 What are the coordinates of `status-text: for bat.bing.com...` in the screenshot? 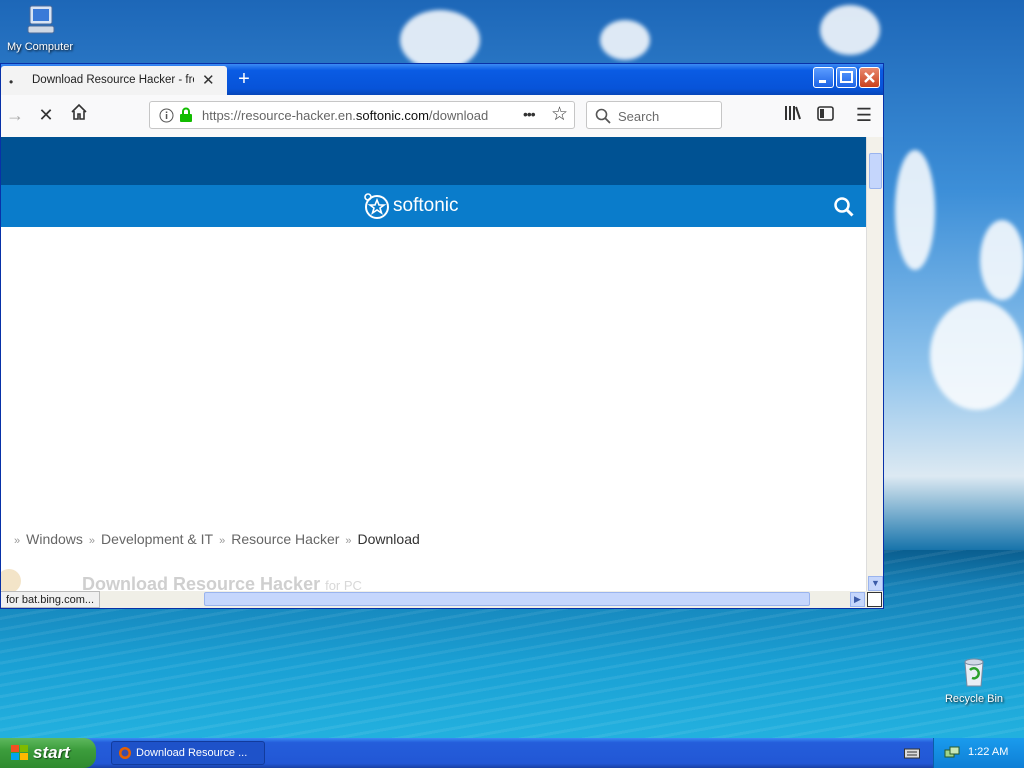 It's located at (51, 599).